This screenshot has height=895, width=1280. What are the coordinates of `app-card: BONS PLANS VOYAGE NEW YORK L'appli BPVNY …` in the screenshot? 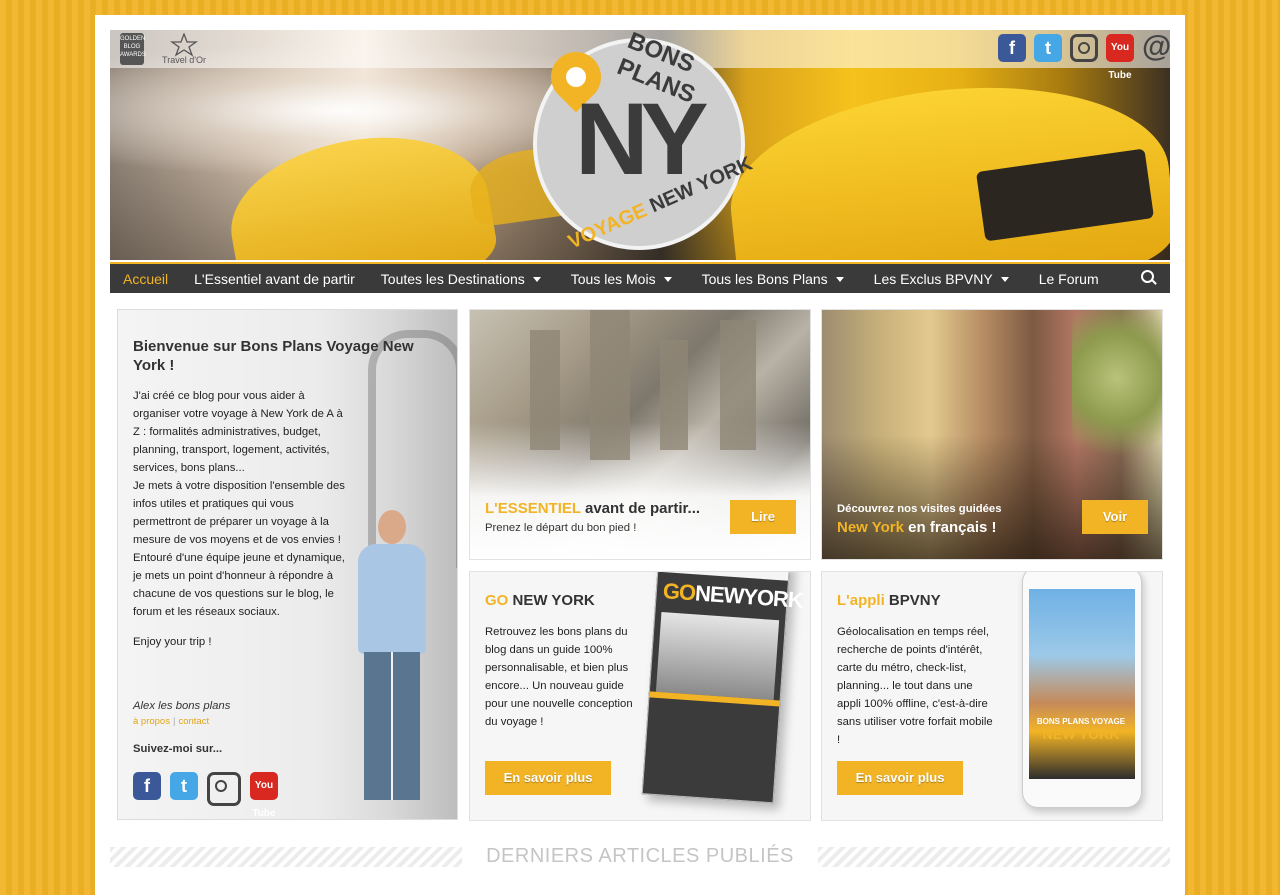 It's located at (992, 696).